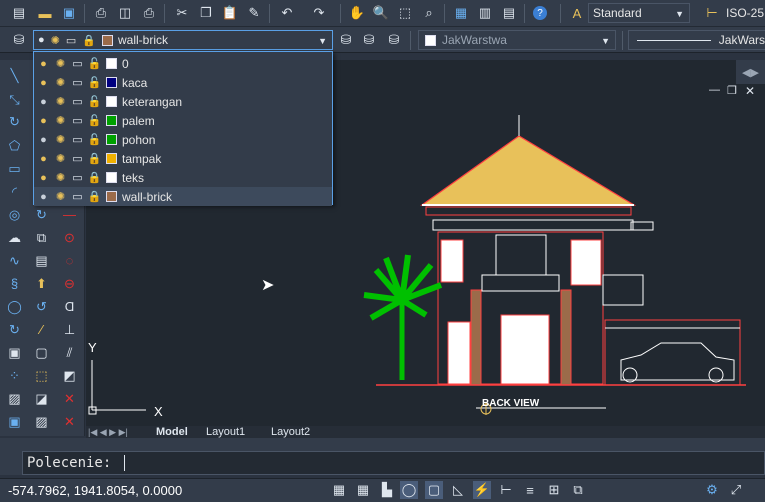 This screenshot has width=765, height=502. What do you see at coordinates (14, 168) in the screenshot?
I see `rectangle-icon: ▭` at bounding box center [14, 168].